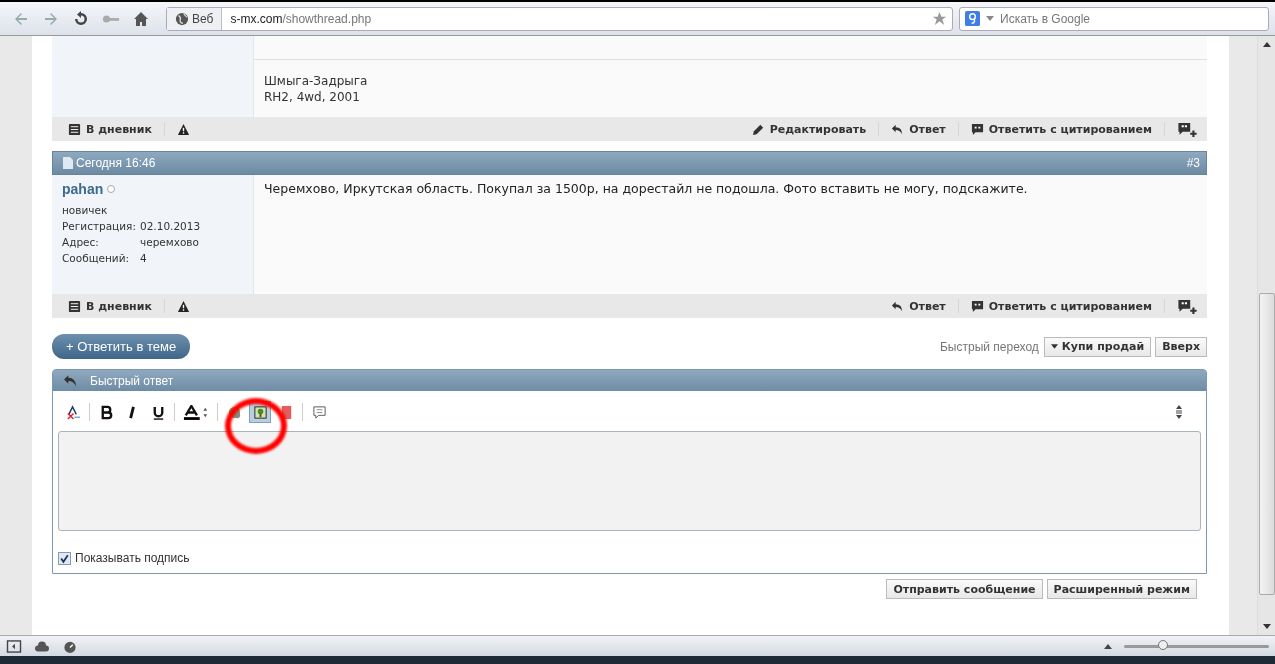  Describe the element at coordinates (964, 589) in the screenshot. I see `submit-button: Отправить сообщение` at that location.